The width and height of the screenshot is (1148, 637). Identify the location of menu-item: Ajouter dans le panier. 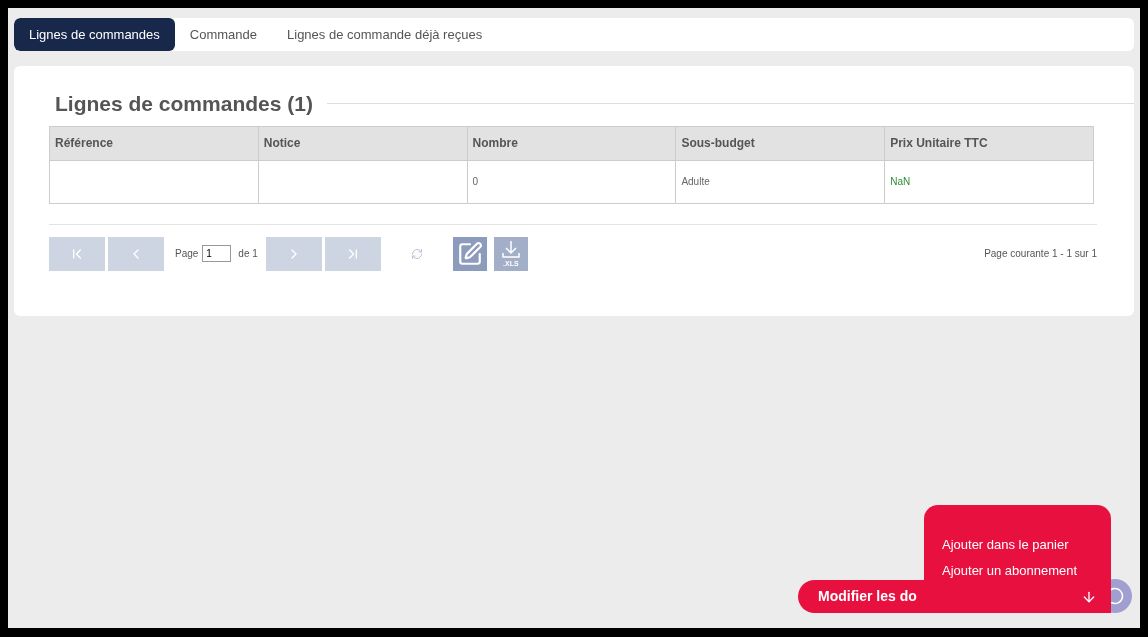
(1026, 545).